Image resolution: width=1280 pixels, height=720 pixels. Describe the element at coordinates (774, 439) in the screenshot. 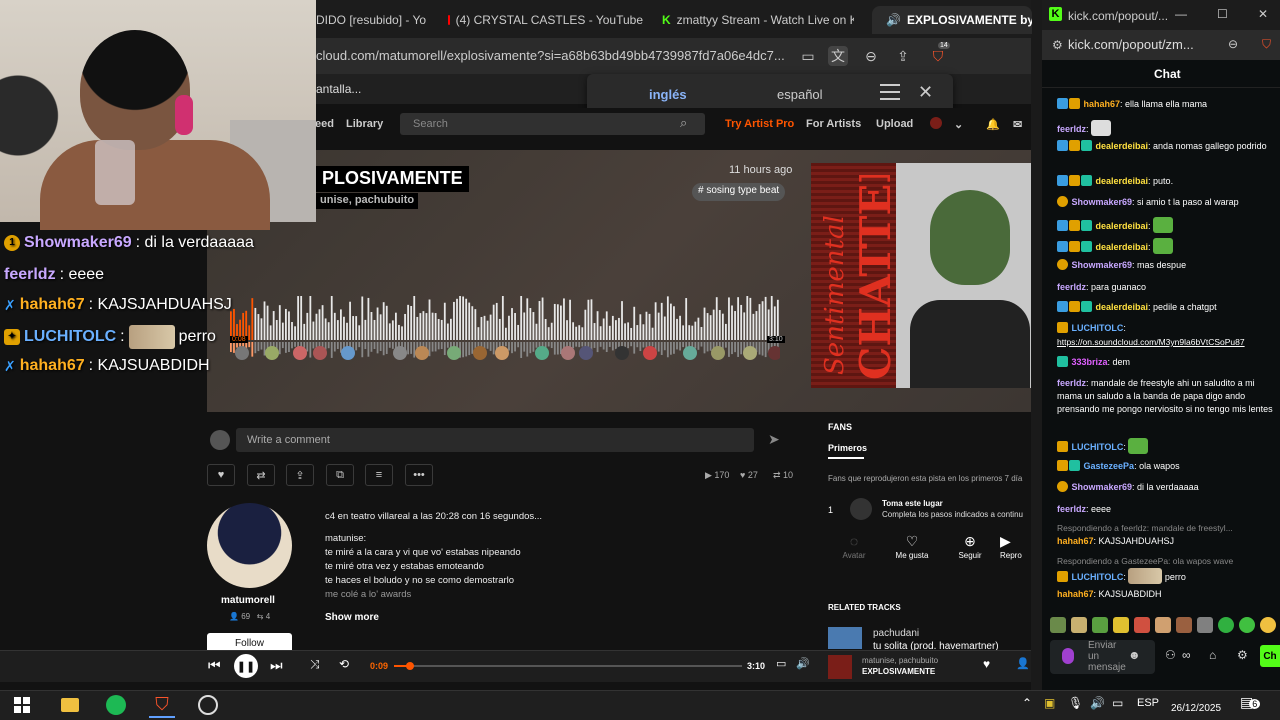

I see `send-icon: ➤` at that location.